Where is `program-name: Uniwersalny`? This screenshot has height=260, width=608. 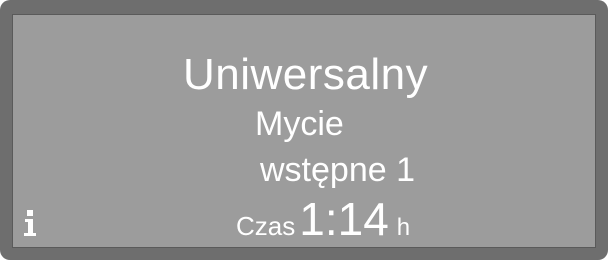 program-name: Uniwersalny is located at coordinates (306, 74).